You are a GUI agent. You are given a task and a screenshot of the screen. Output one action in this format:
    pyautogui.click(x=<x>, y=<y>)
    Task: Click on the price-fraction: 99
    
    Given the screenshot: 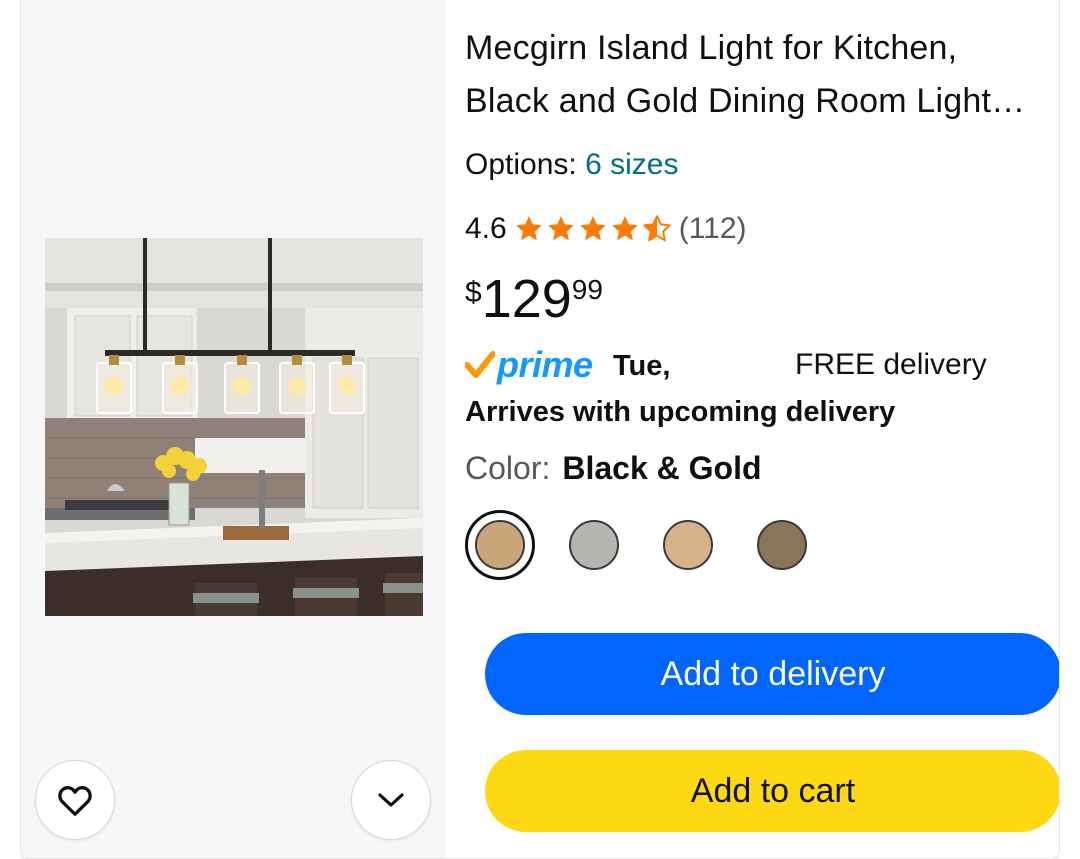 What is the action you would take?
    pyautogui.click(x=587, y=289)
    